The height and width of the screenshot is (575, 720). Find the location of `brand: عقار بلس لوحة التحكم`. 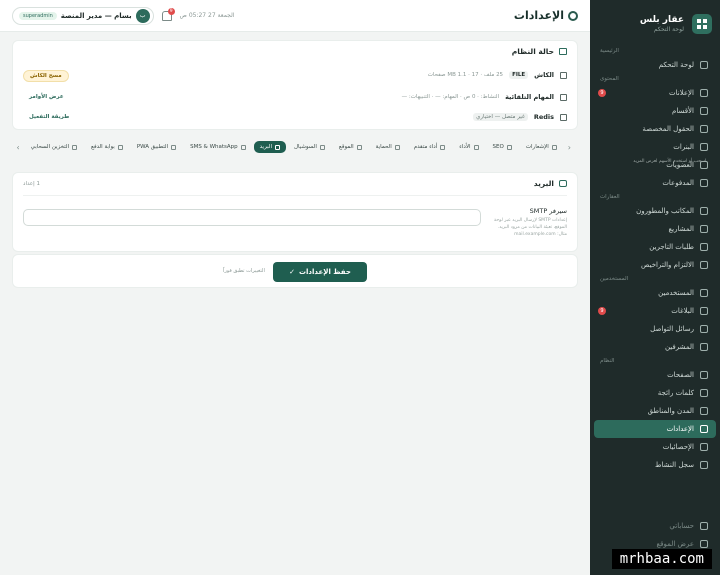

brand: عقار بلس لوحة التحكم is located at coordinates (655, 20).